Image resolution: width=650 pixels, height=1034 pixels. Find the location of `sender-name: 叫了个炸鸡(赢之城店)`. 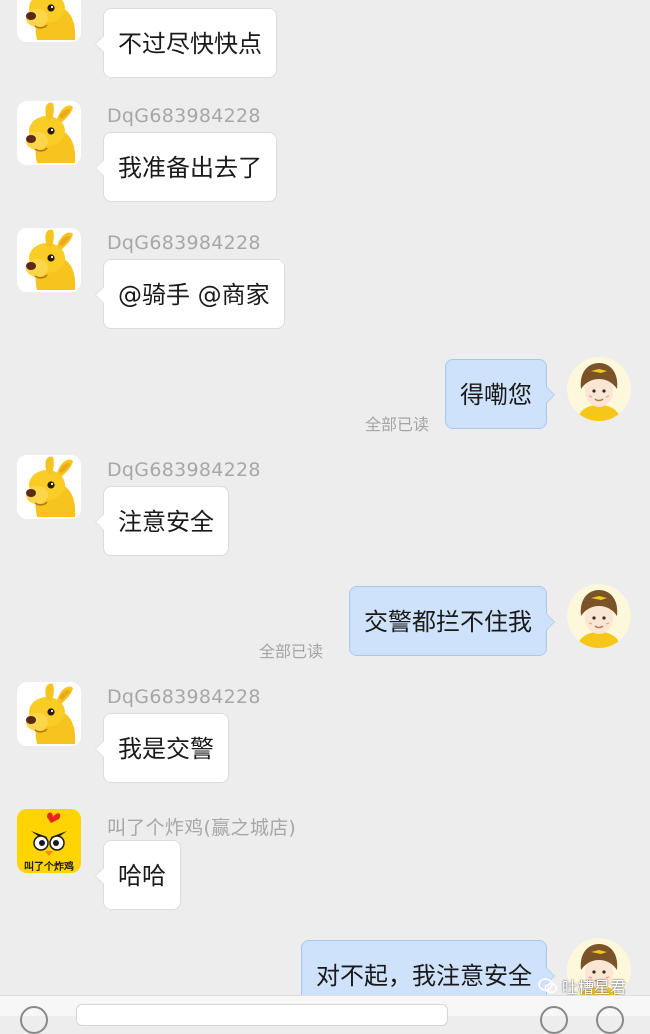

sender-name: 叫了个炸鸡(赢之城店) is located at coordinates (202, 828).